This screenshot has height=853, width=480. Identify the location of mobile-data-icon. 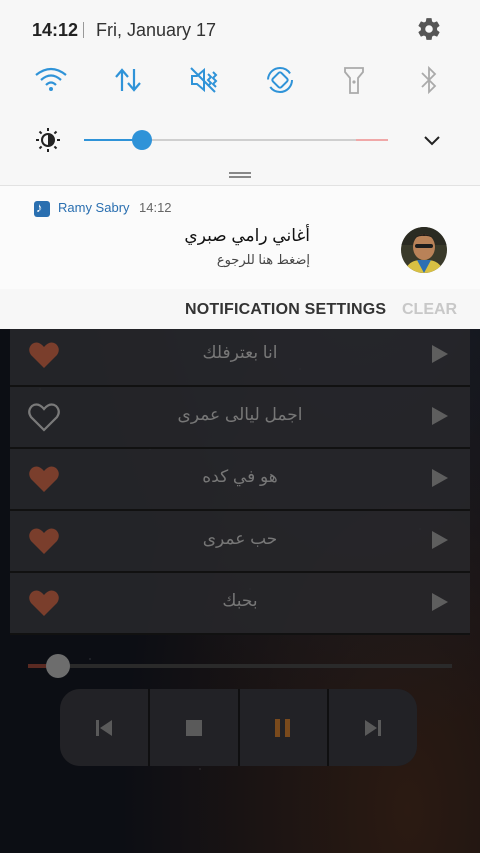
(128, 80).